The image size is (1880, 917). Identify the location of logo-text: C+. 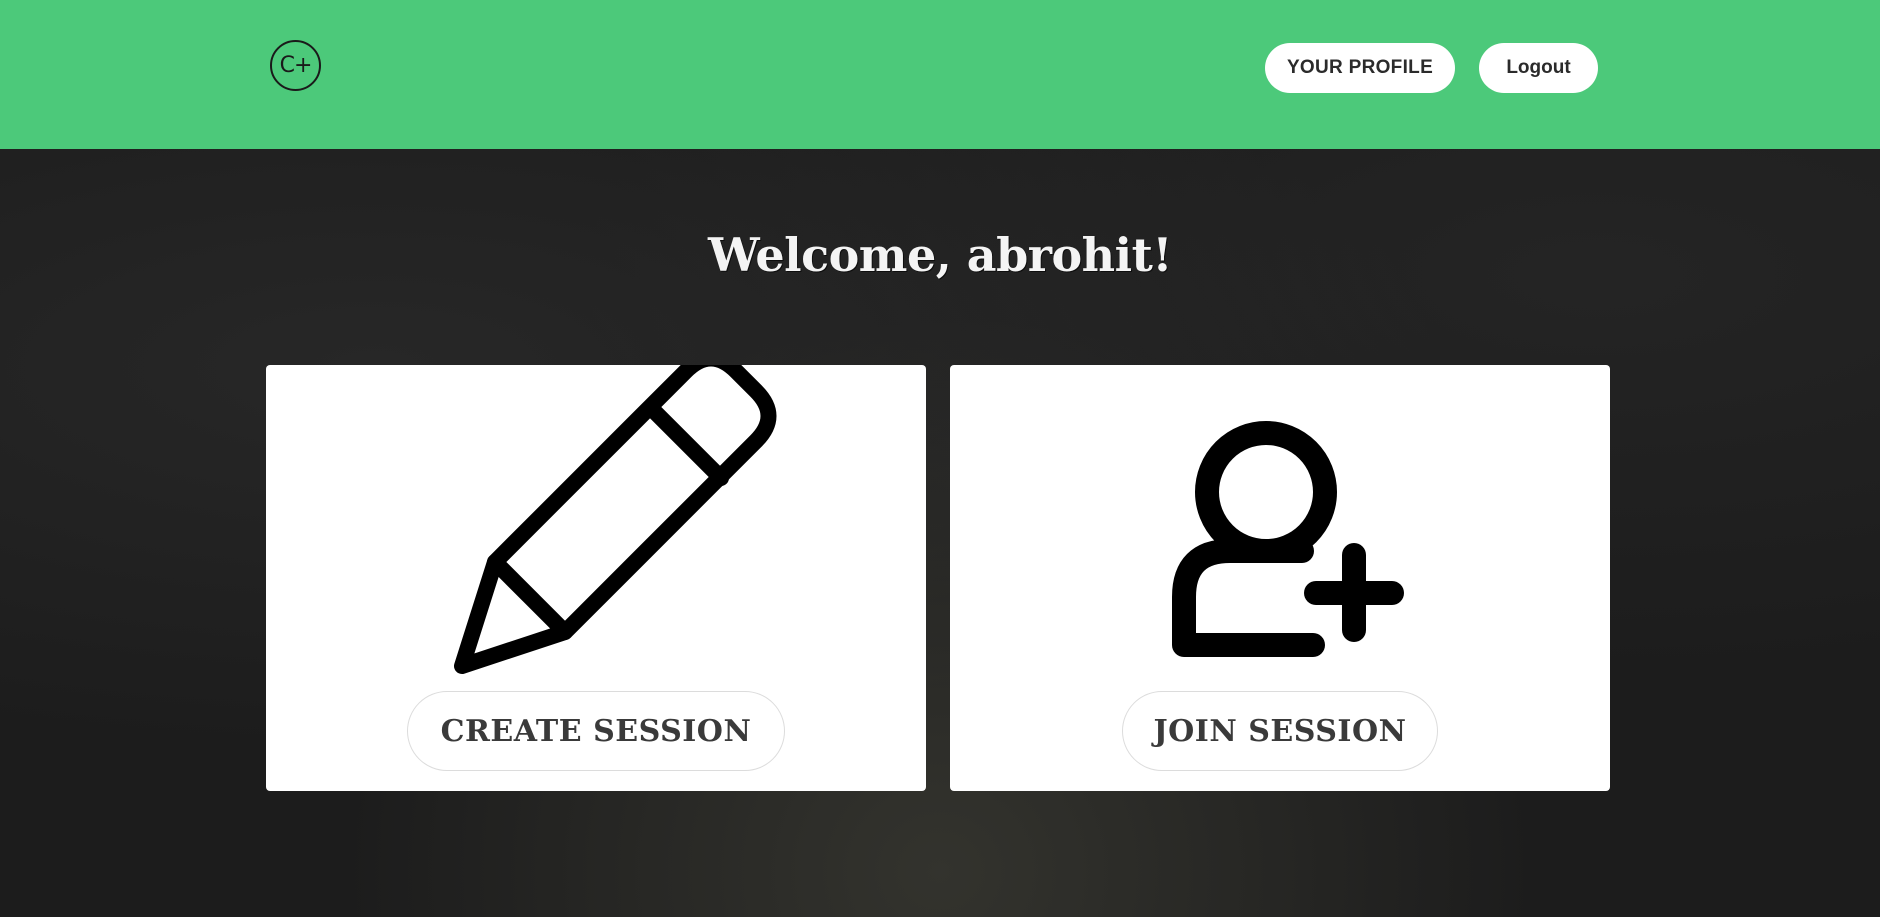
(296, 65).